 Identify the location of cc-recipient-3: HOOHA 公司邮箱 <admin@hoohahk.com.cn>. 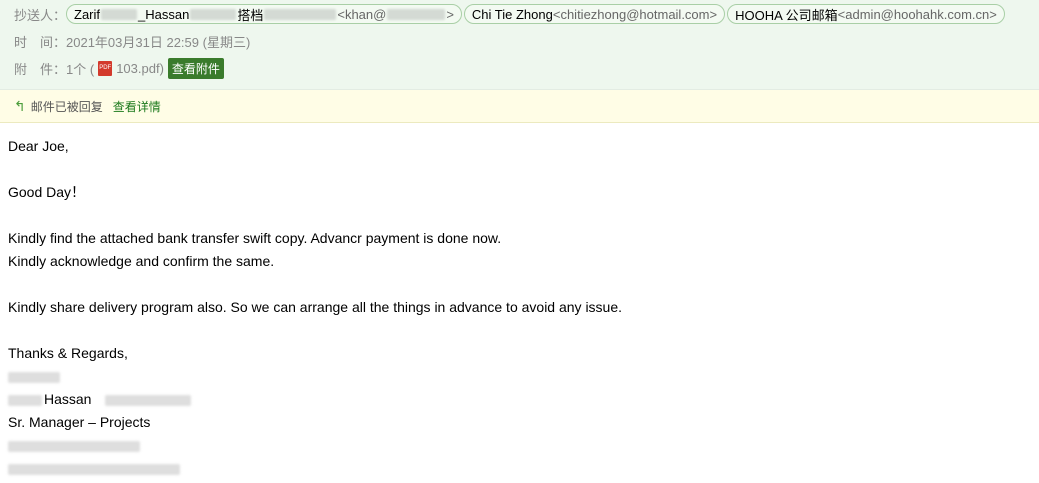
(866, 14).